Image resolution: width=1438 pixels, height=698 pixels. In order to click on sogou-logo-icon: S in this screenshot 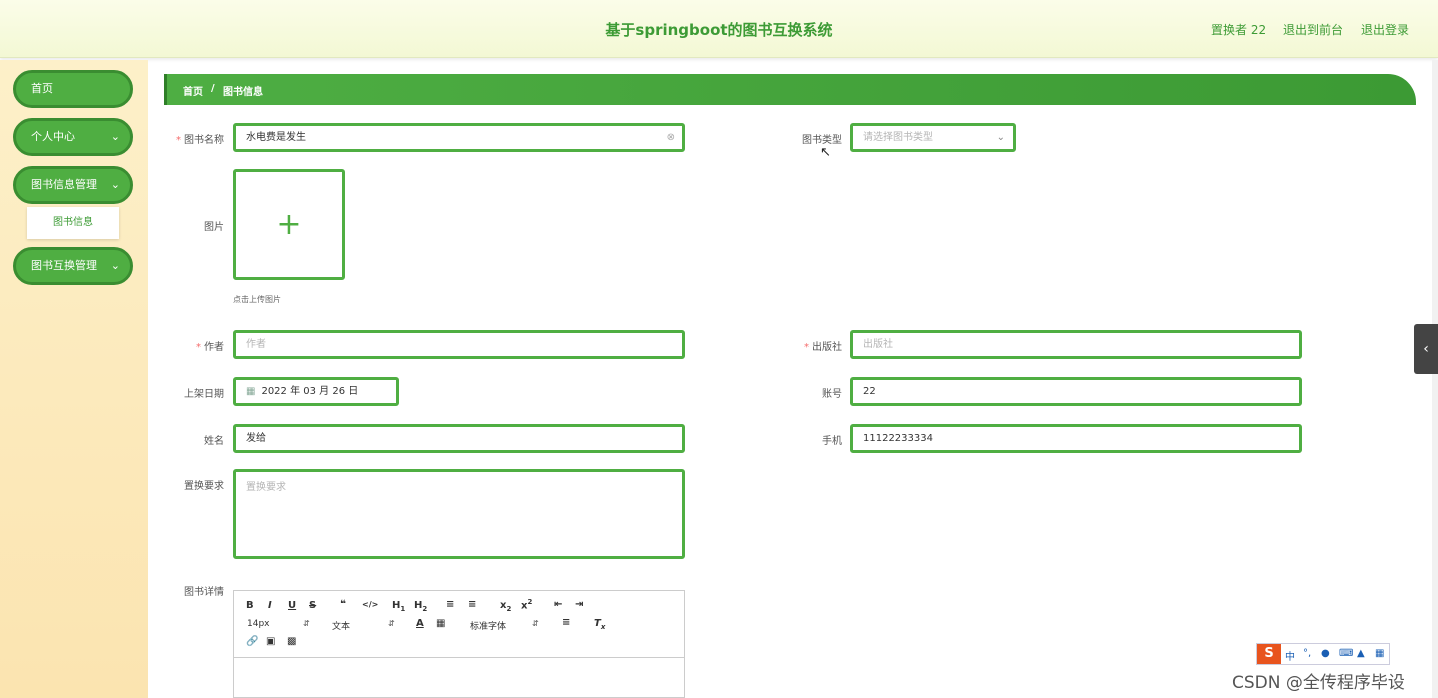, I will do `click(1269, 654)`.